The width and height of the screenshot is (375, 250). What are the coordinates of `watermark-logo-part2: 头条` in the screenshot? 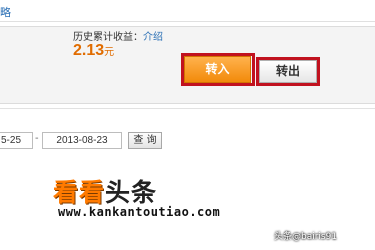 It's located at (131, 192).